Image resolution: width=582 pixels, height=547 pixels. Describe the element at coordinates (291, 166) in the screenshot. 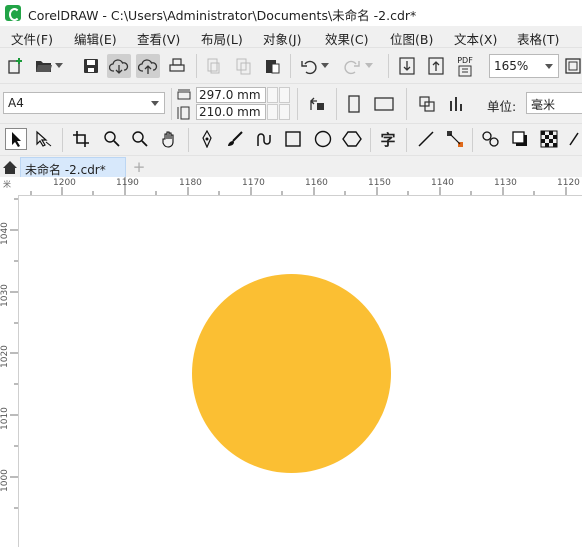

I see `document-tab-bar: 未命名 -2.cdr* +` at that location.